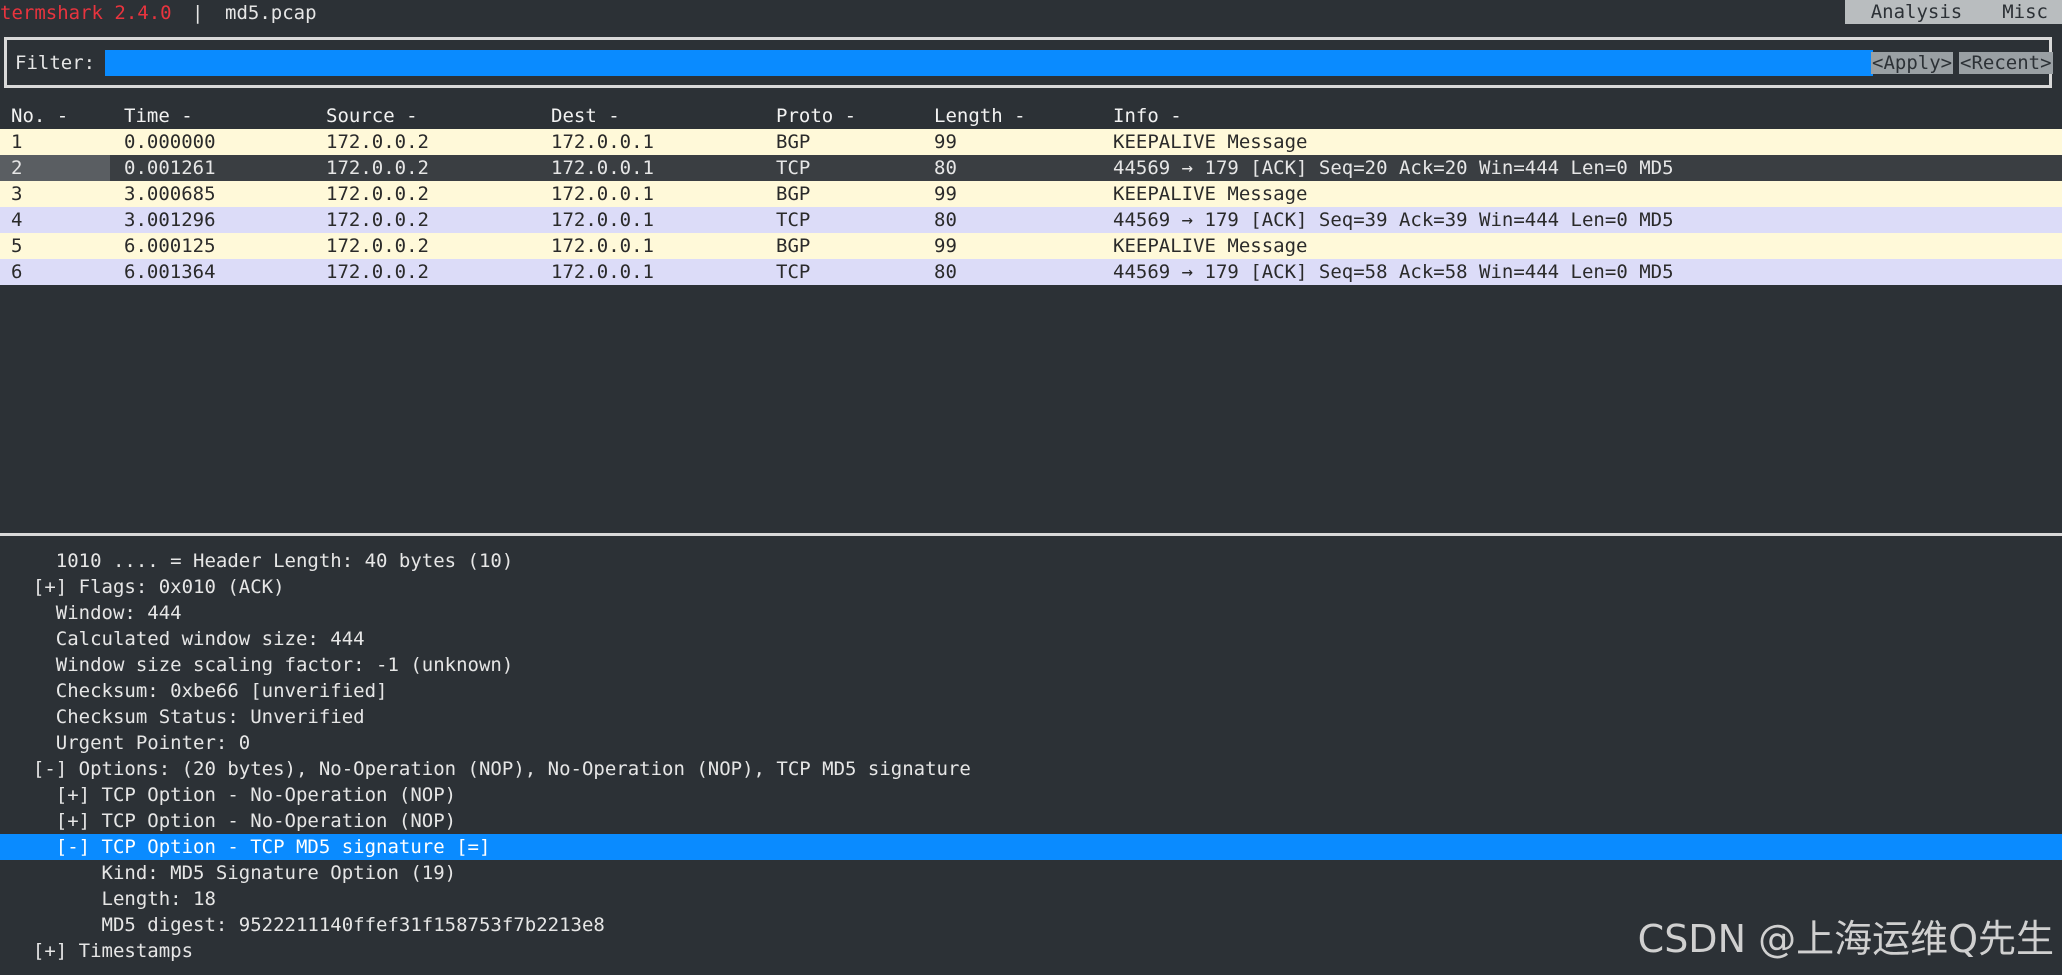 The image size is (2062, 975). Describe the element at coordinates (170, 220) in the screenshot. I see `packet-time: 3.001296` at that location.